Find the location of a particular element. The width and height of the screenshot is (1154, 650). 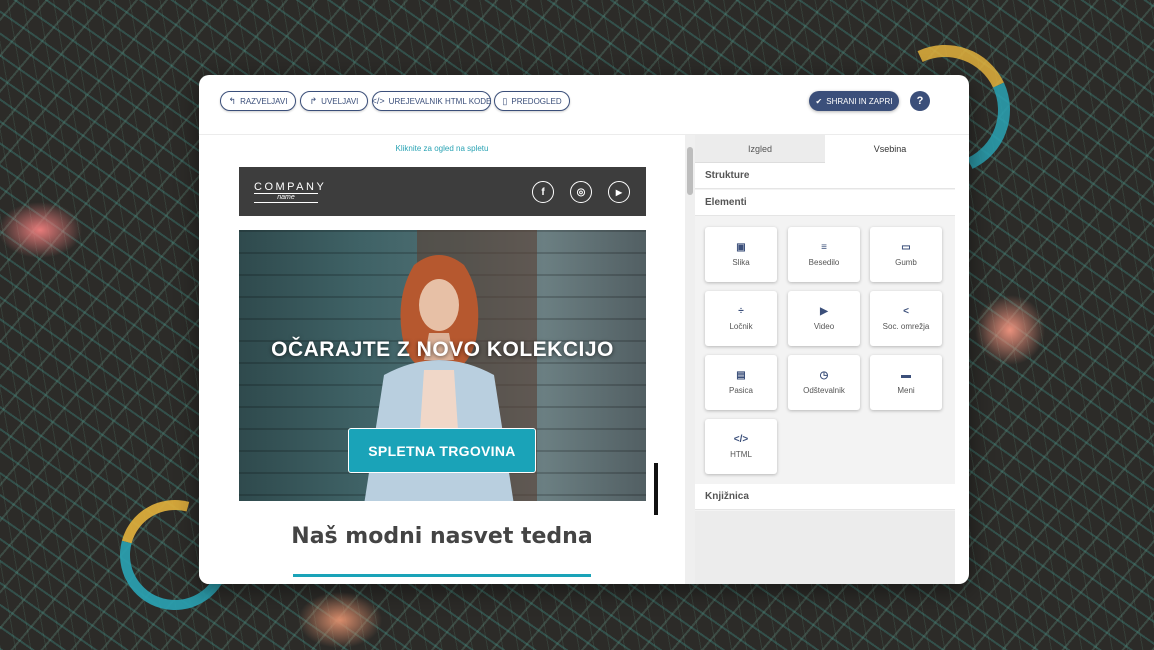

check-icon: ✔ is located at coordinates (819, 101).